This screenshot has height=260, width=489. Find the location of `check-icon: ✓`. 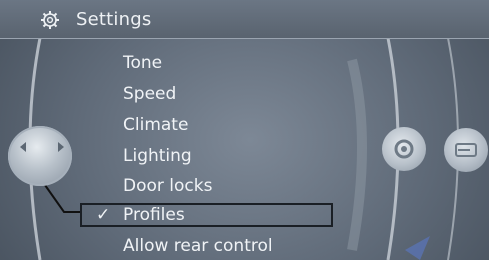

check-icon: ✓ is located at coordinates (103, 215).